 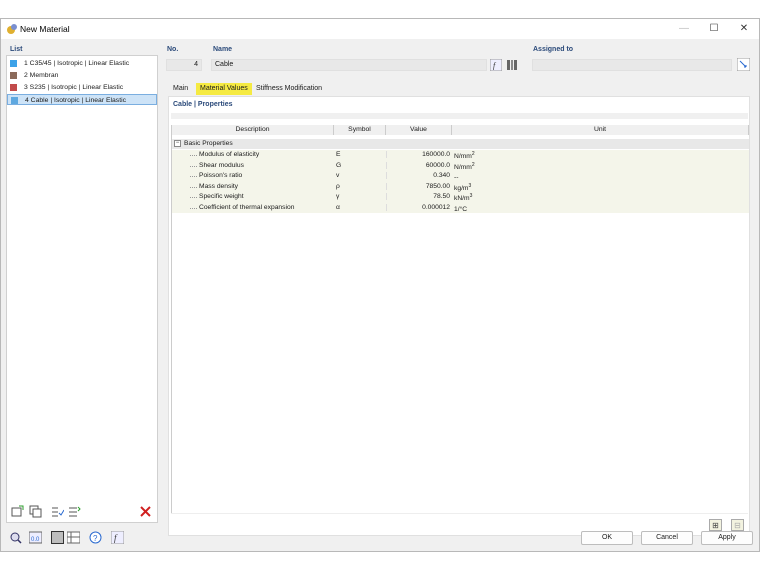 I want to click on cell-value: 0.340, so click(x=418, y=175).